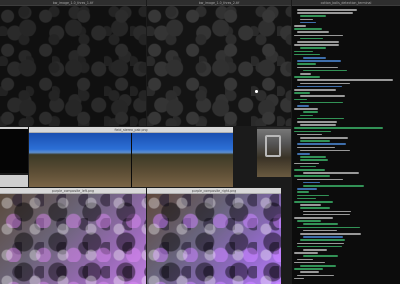  I want to click on highlight-blob, so click(256, 91).